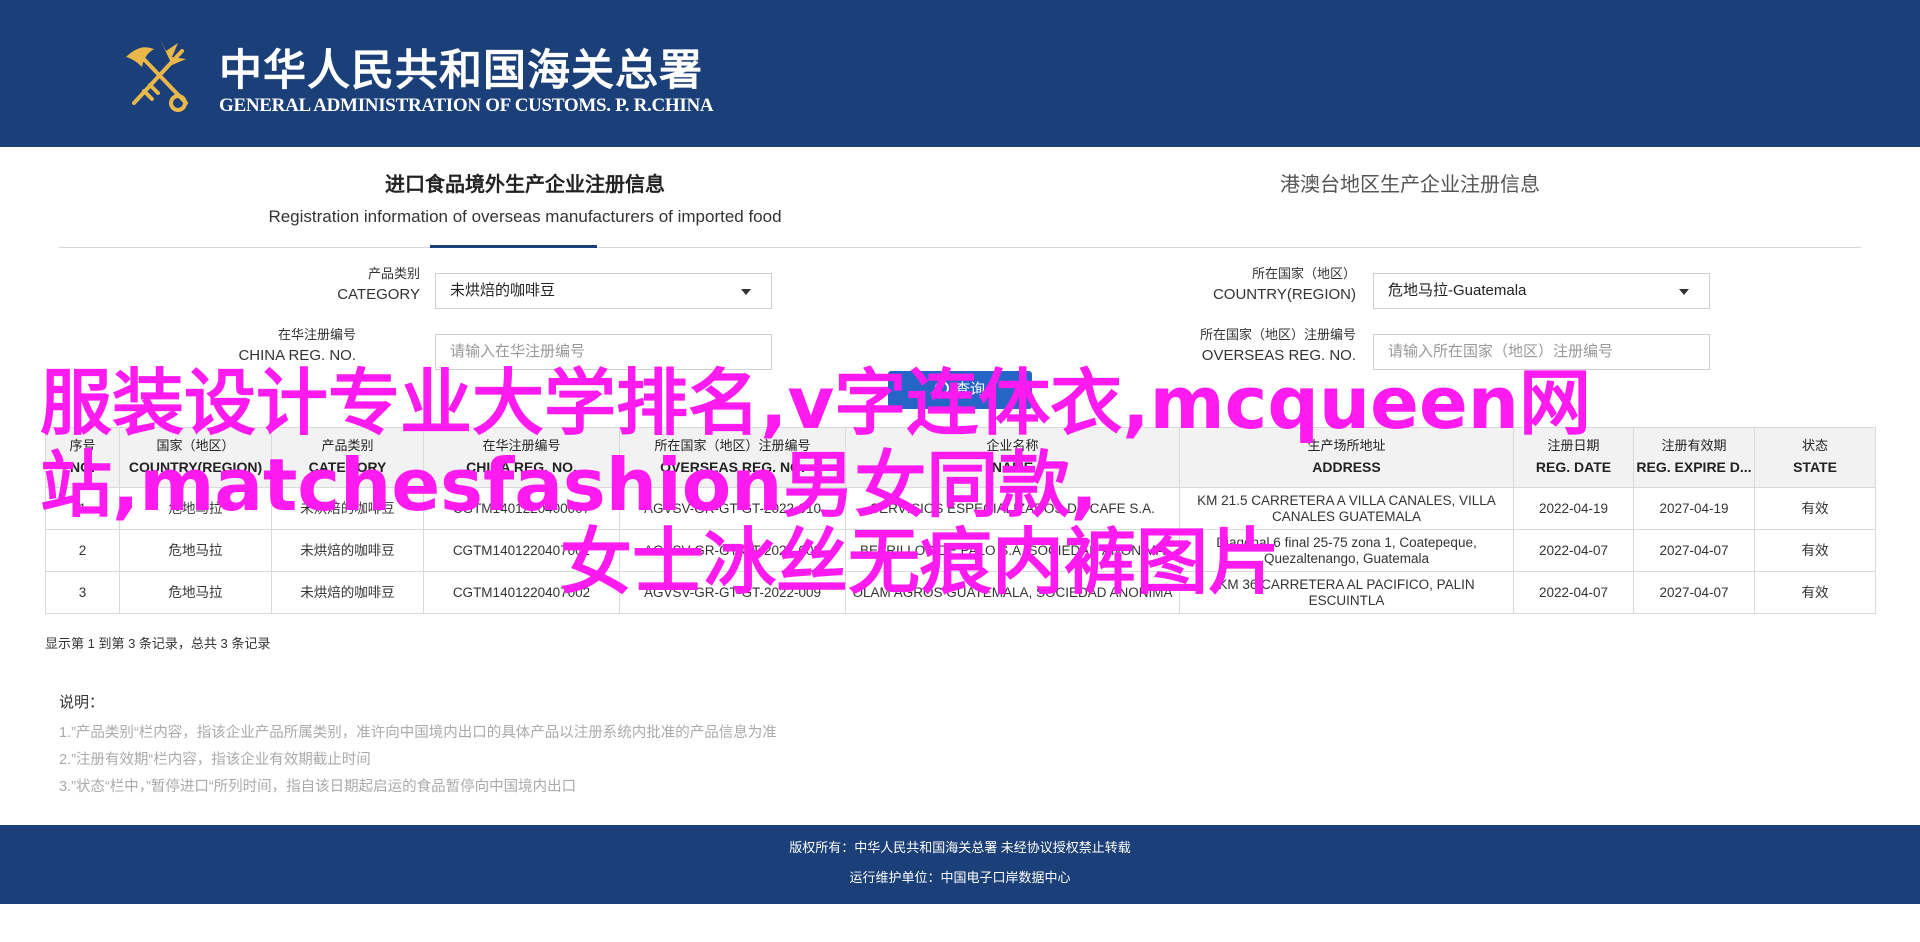 This screenshot has width=1920, height=942. I want to click on tab-hk-macao-taiwan: 港澳台地区生产企业注册信息, so click(1410, 184).